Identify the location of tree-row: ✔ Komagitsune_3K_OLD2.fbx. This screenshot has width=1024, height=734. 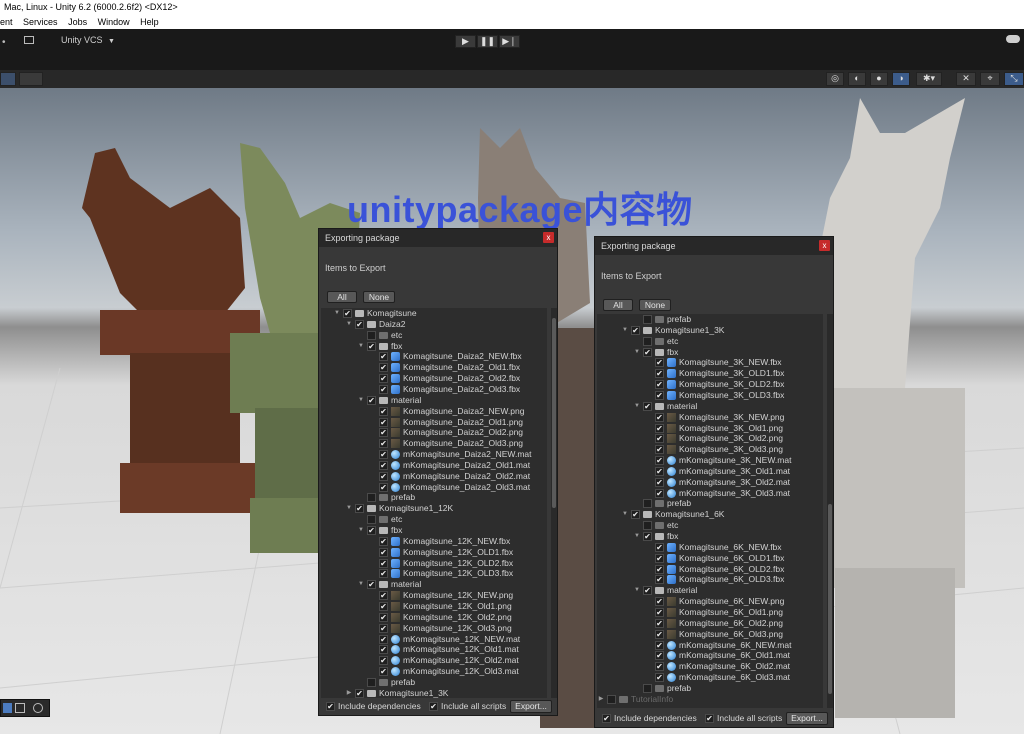
(710, 384).